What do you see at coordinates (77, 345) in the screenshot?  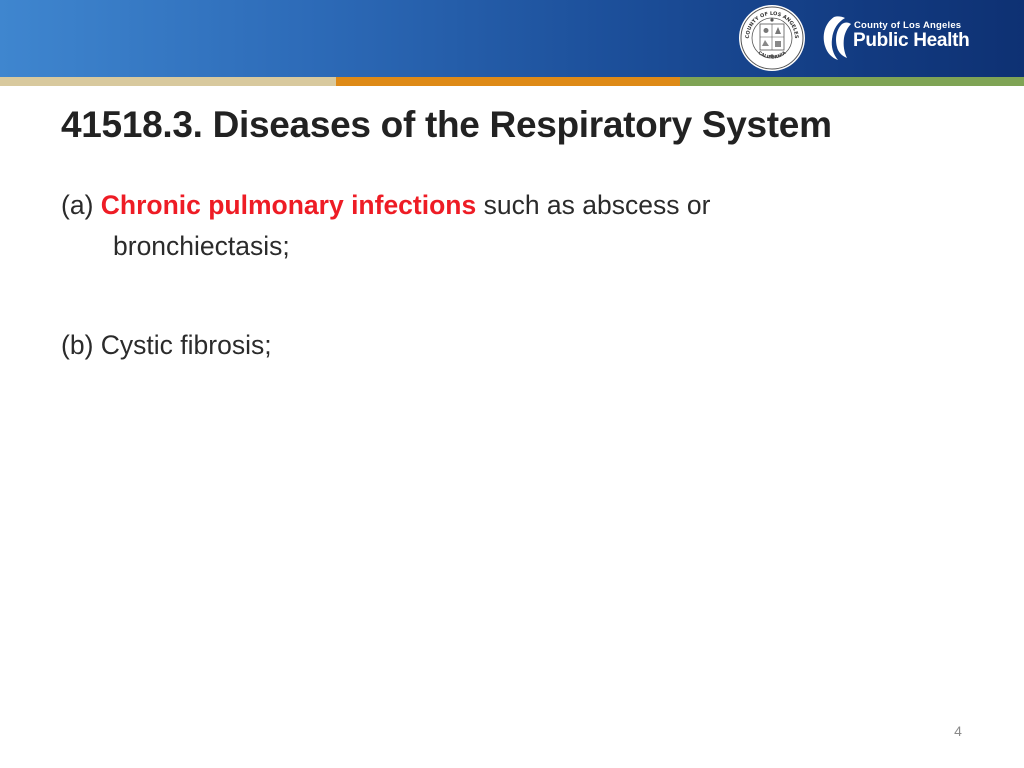 I see `item-b-label: (b)` at bounding box center [77, 345].